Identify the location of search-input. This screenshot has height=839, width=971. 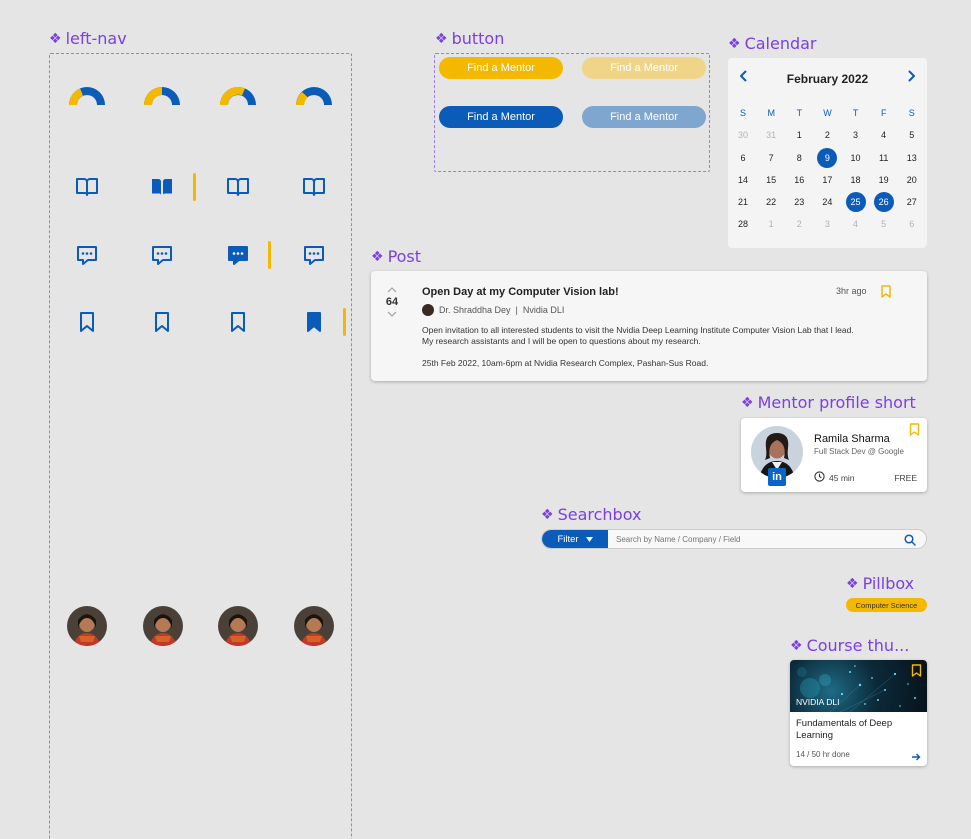
(756, 539).